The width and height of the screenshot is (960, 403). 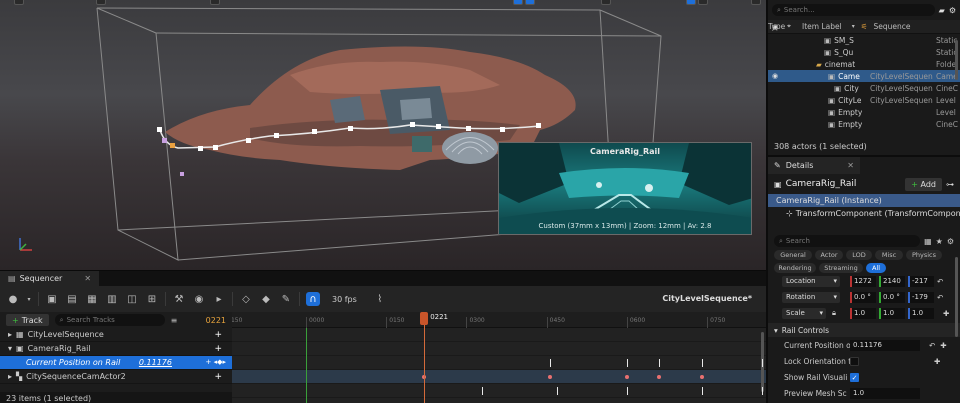 What do you see at coordinates (344, 299) in the screenshot?
I see `fps-dropdown: 30 fps` at bounding box center [344, 299].